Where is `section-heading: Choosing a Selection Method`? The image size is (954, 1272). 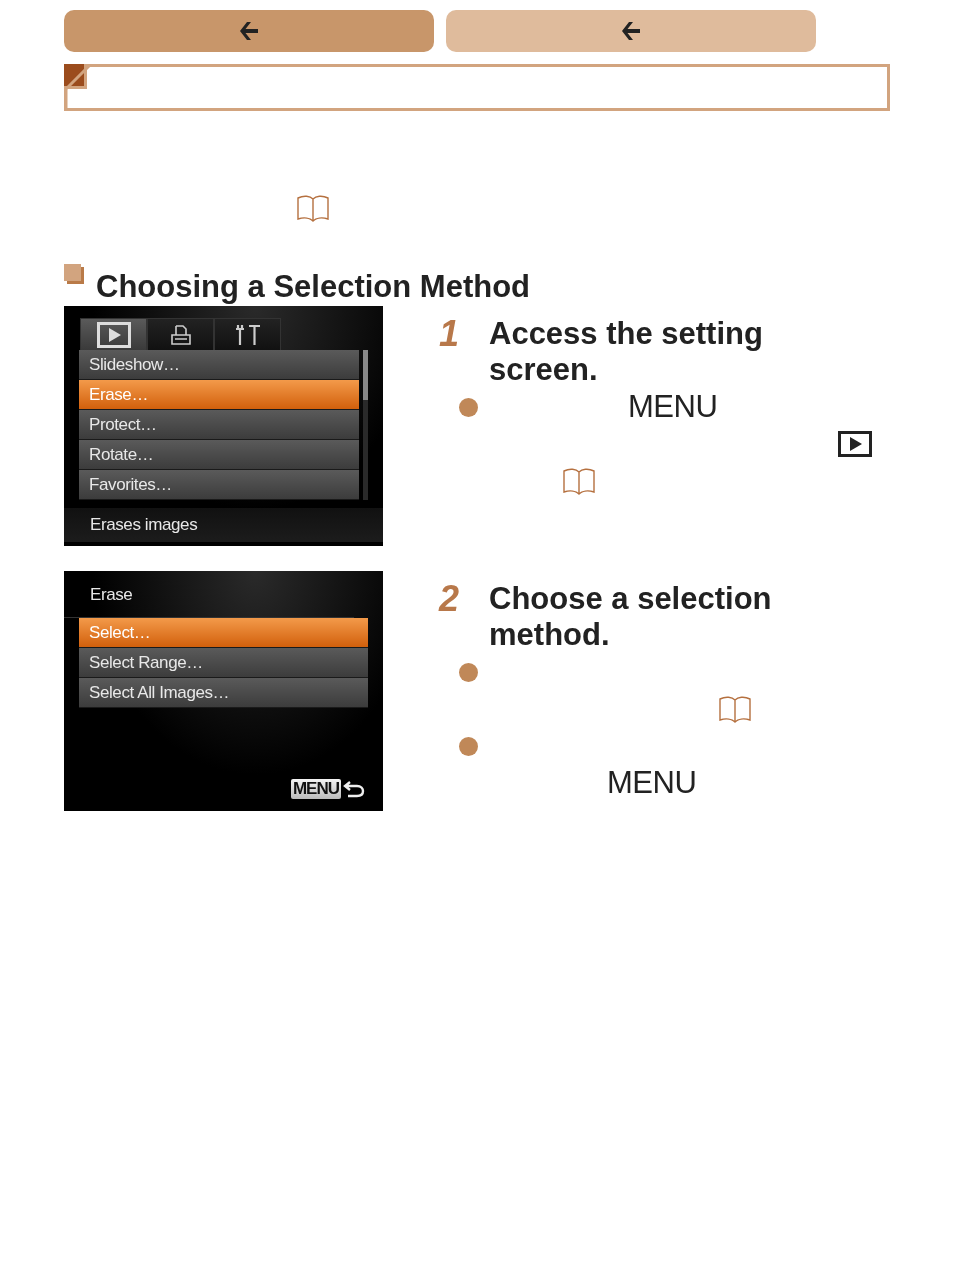 section-heading: Choosing a Selection Method is located at coordinates (313, 287).